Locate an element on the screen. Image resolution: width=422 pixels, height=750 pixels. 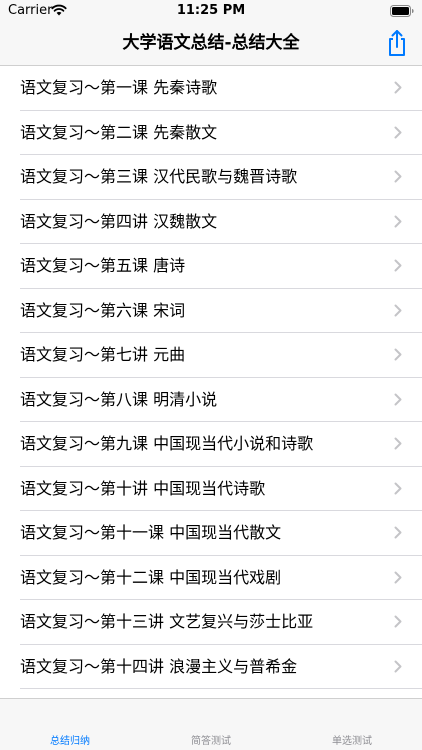
list-item: 语文复习～第十四讲 浪漫主义与普希金 is located at coordinates (211, 667).